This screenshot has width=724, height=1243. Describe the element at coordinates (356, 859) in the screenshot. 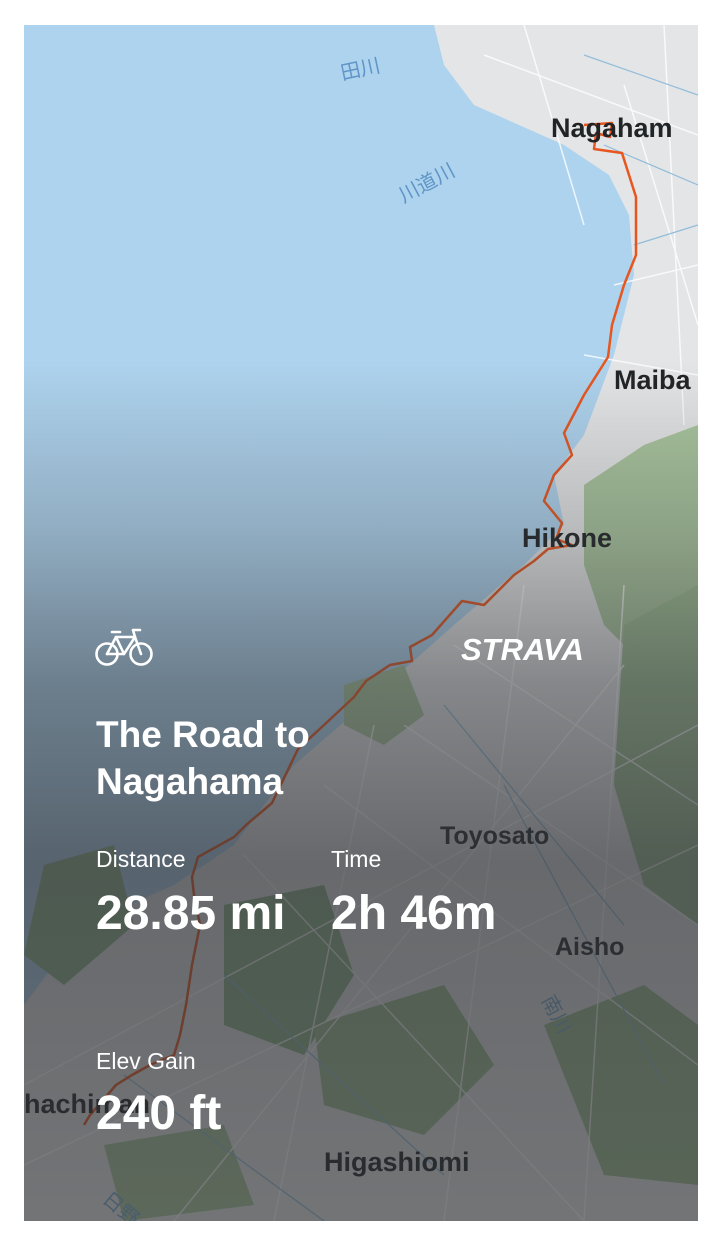

I see `time-label: Time` at that location.